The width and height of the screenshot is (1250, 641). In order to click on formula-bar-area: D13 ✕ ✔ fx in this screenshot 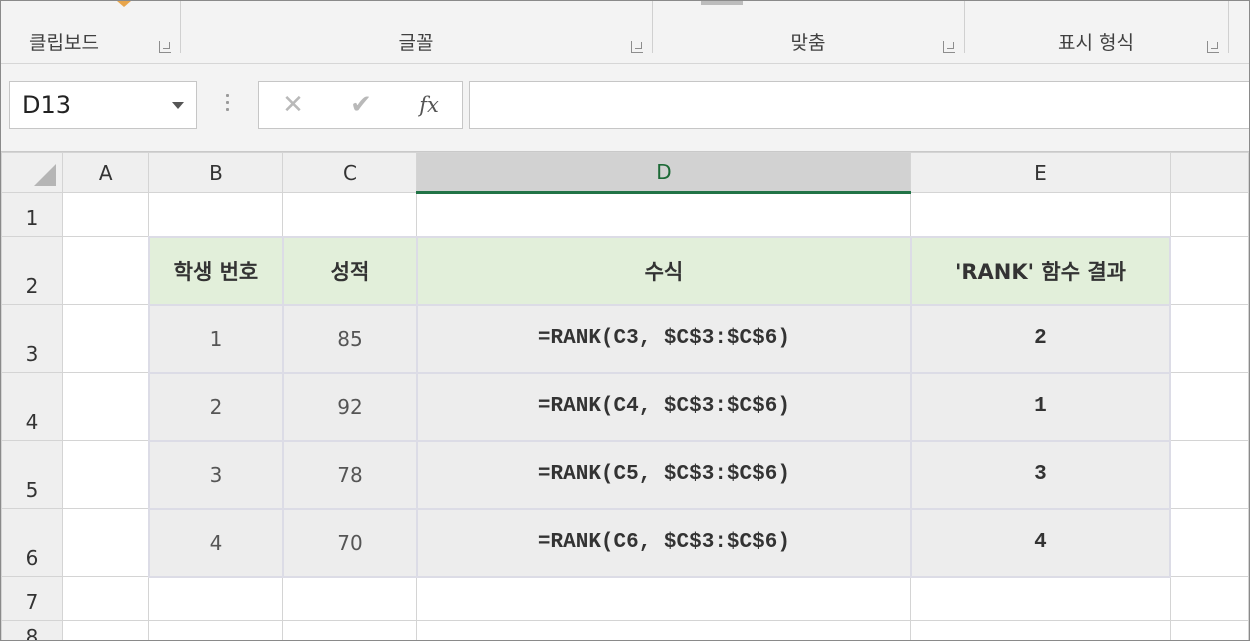, I will do `click(625, 108)`.